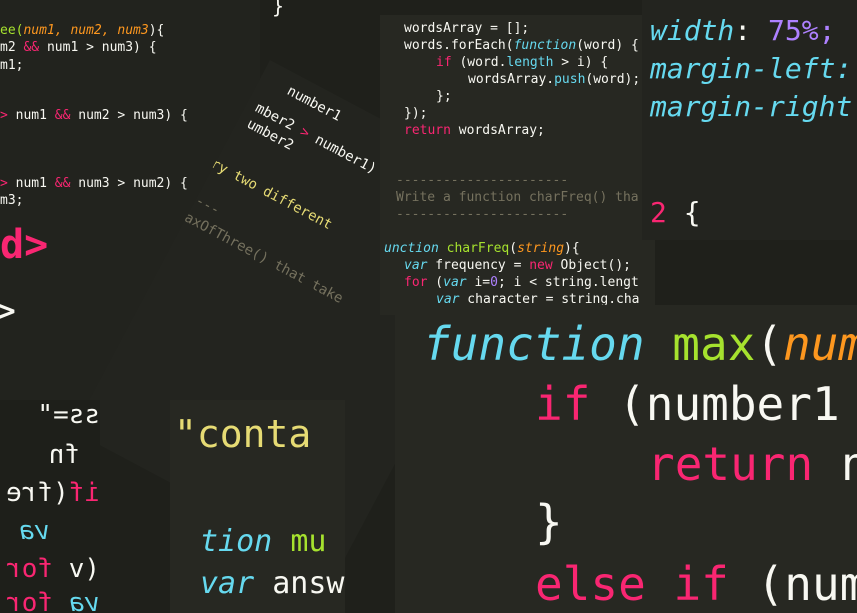 This screenshot has height=613, width=857. I want to click on code-line: };, so click(444, 96).